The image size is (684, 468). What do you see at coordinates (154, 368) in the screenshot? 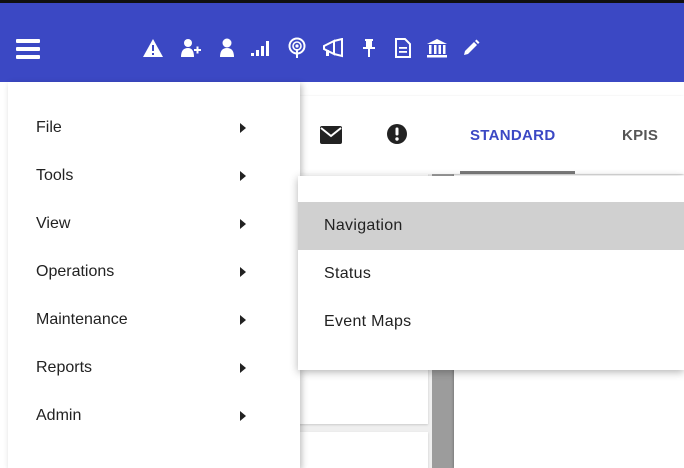
I see `menu-item-reports: Reports` at bounding box center [154, 368].